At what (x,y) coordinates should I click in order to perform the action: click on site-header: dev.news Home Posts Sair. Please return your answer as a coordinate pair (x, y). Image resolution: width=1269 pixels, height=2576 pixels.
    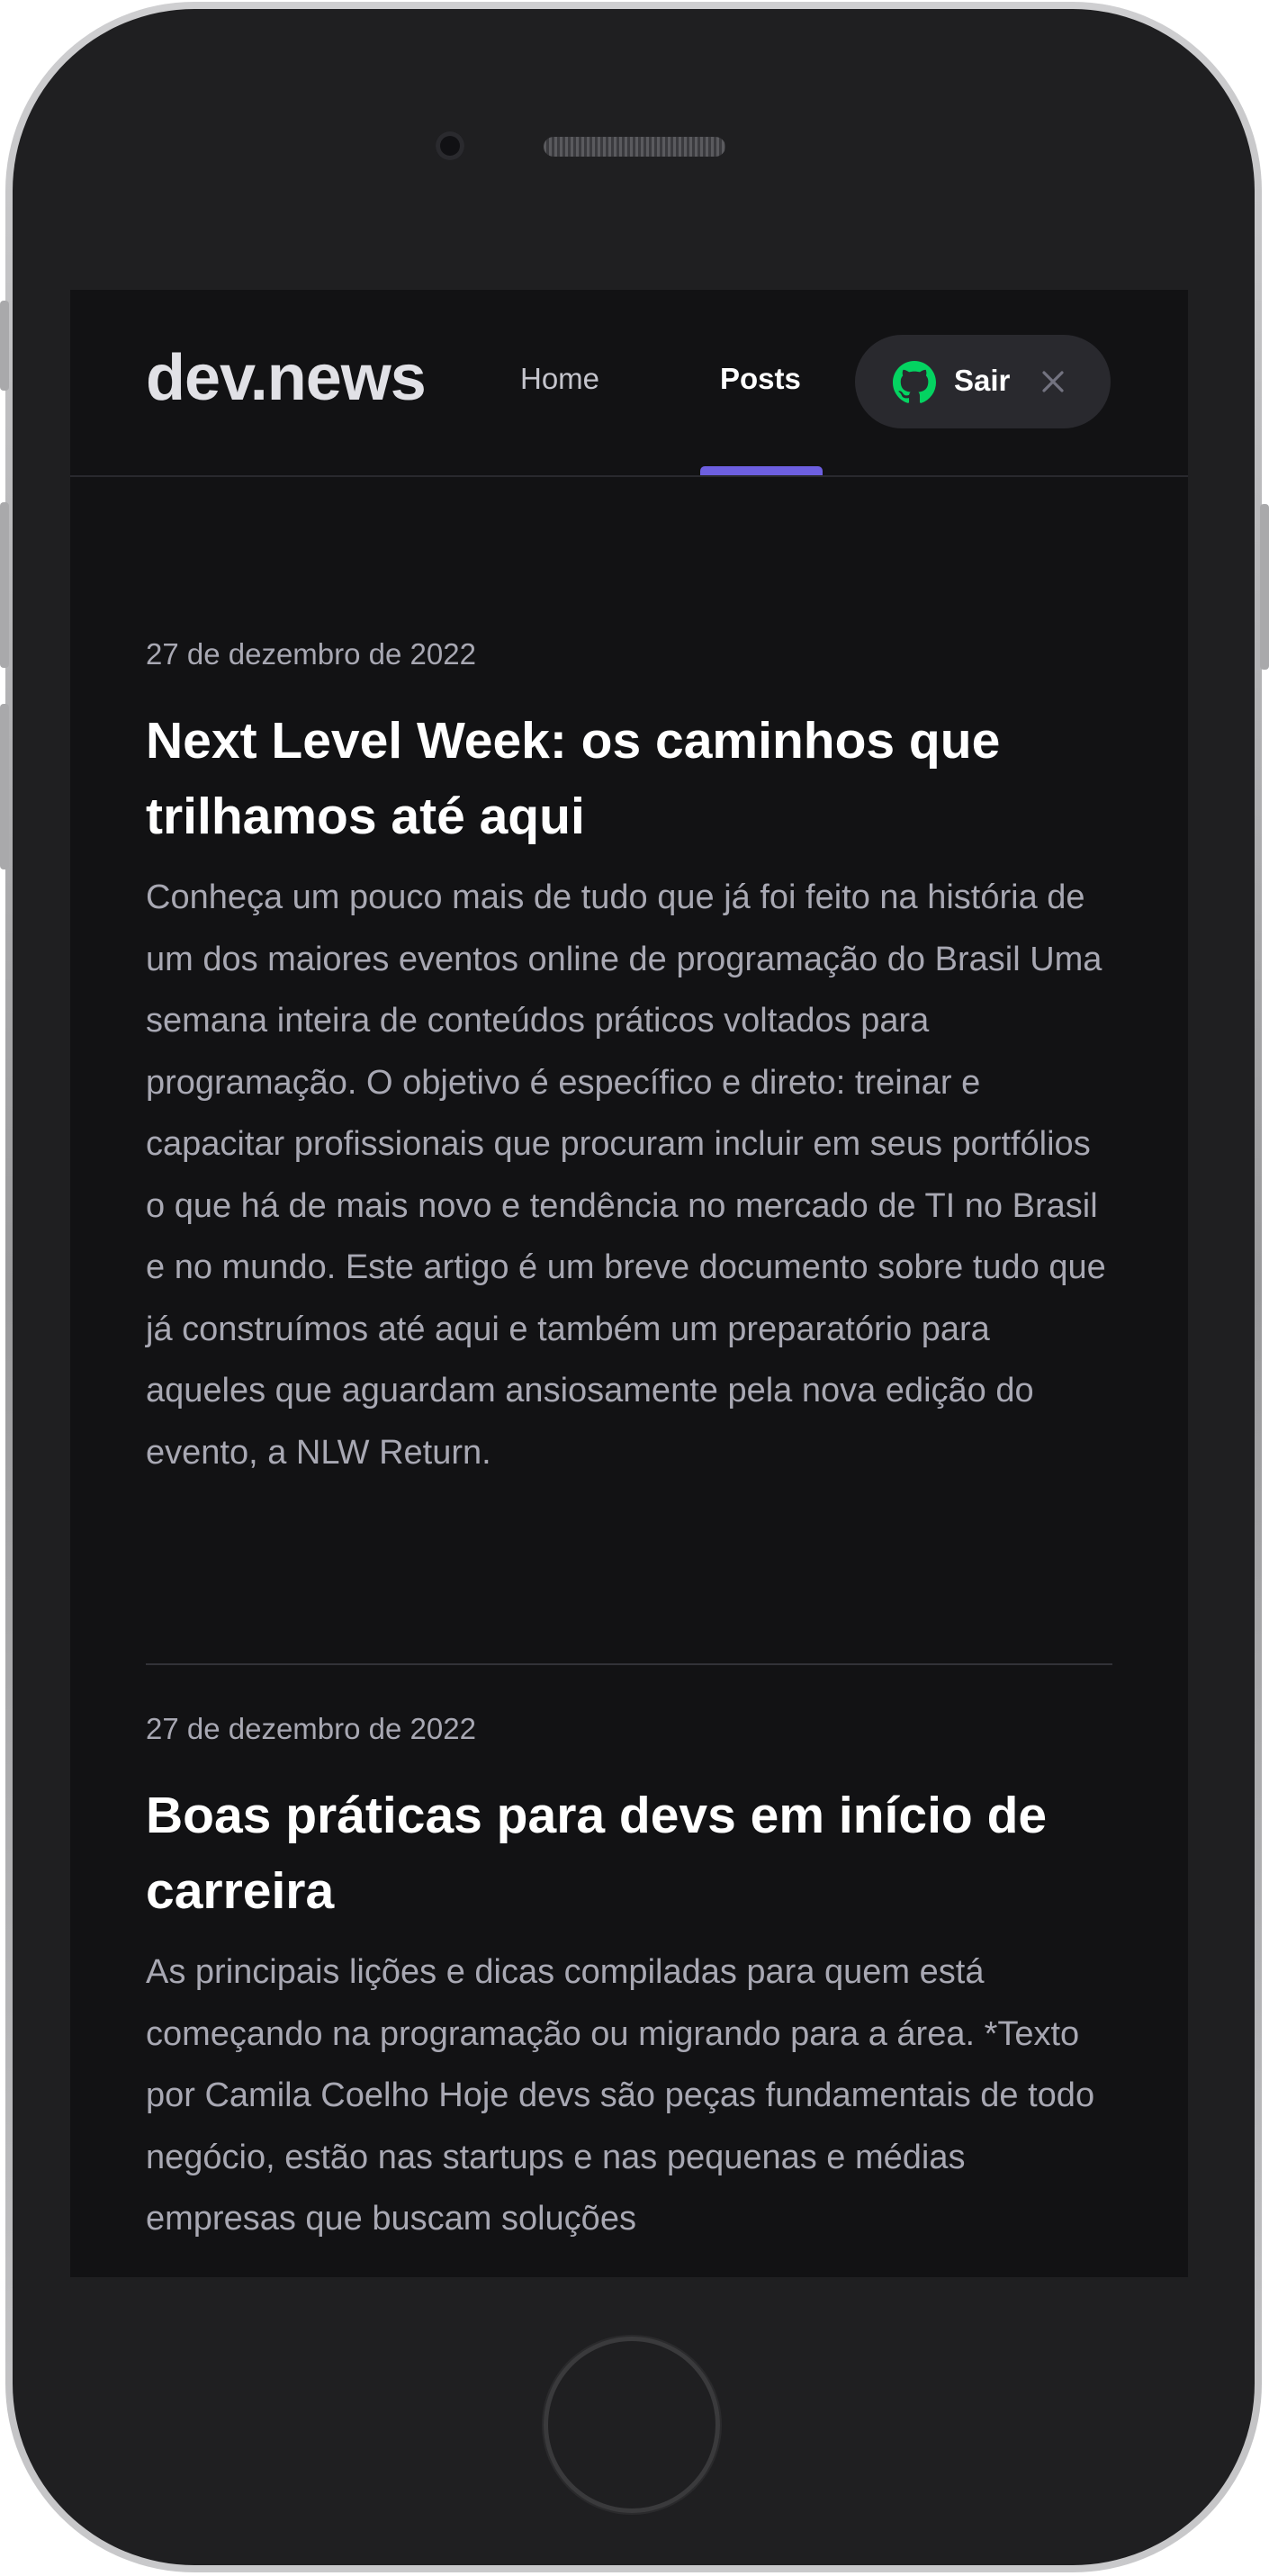
    Looking at the image, I should click on (629, 383).